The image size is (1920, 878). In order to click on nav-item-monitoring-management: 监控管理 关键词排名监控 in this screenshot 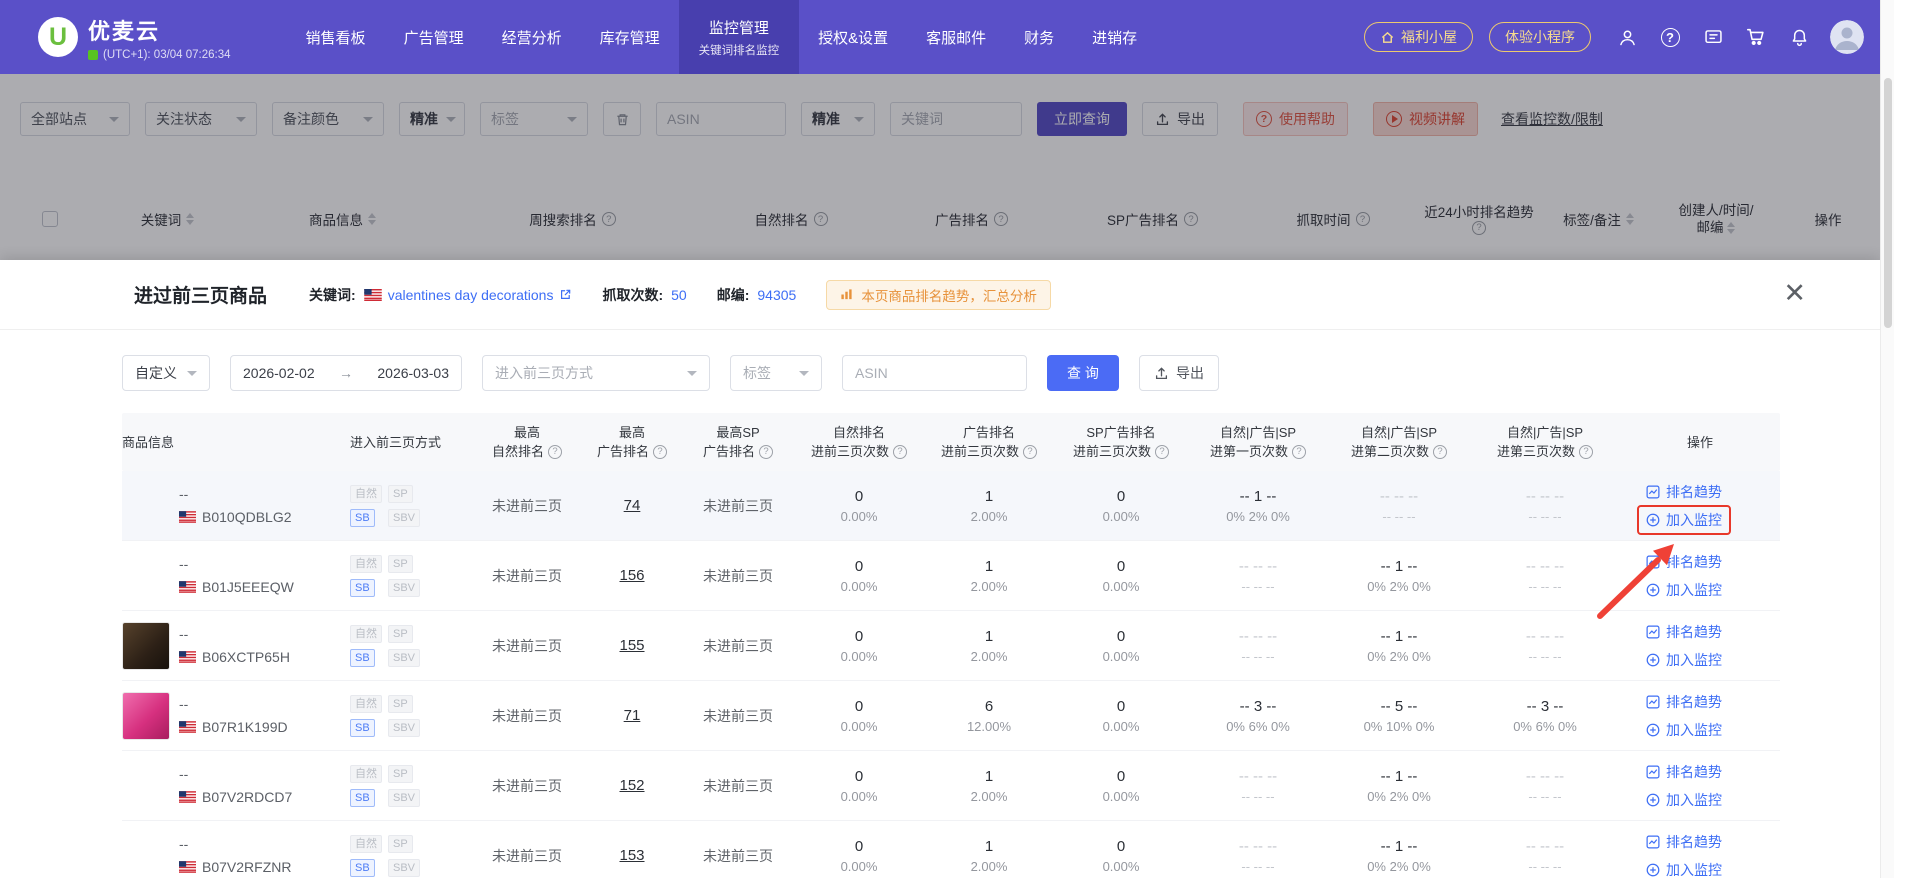, I will do `click(739, 37)`.